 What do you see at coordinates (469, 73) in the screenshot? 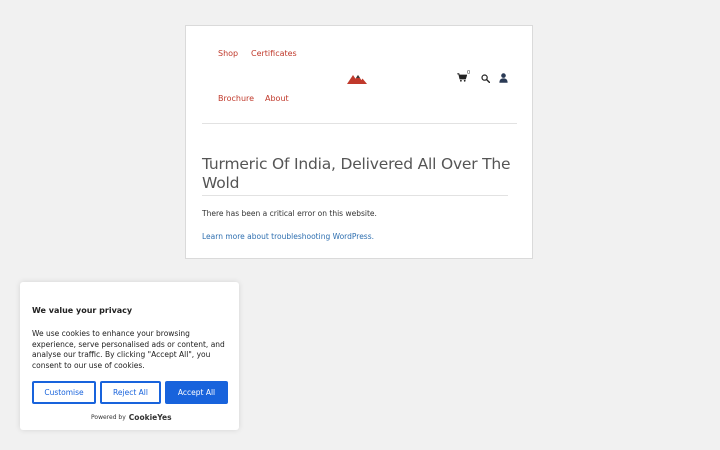
I see `cart-count-badge: 0` at bounding box center [469, 73].